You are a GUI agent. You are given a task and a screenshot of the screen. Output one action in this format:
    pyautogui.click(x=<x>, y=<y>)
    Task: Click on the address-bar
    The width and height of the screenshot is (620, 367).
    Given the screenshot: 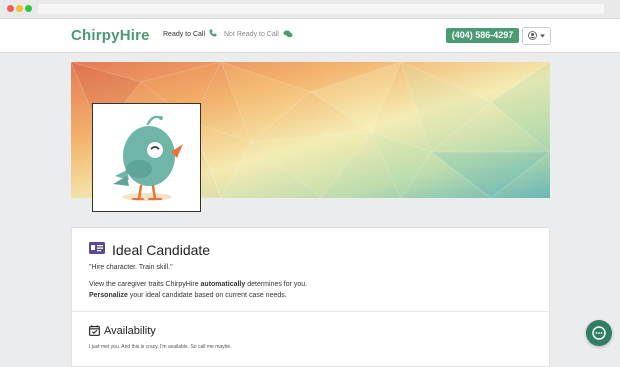 What is the action you would take?
    pyautogui.click(x=321, y=9)
    